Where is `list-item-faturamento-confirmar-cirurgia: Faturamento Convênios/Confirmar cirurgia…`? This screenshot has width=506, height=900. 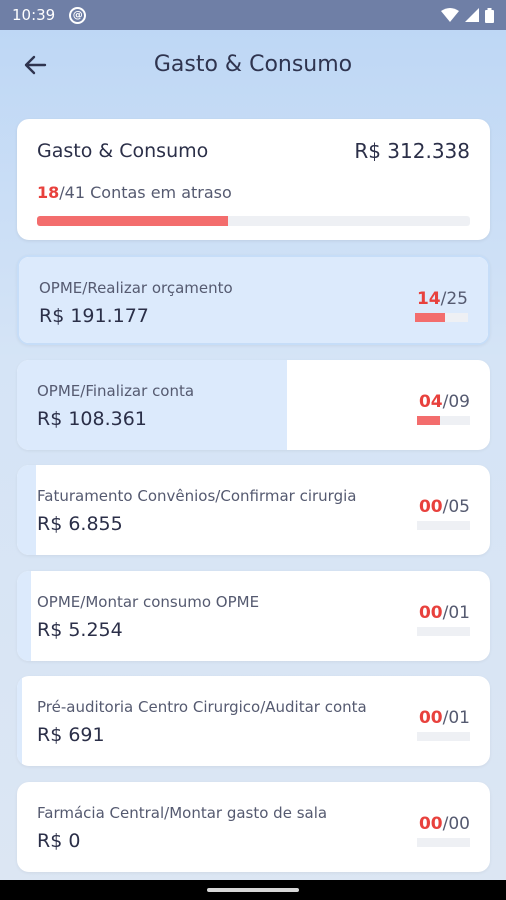 list-item-faturamento-confirmar-cirurgia: Faturamento Convênios/Confirmar cirurgia… is located at coordinates (253, 510).